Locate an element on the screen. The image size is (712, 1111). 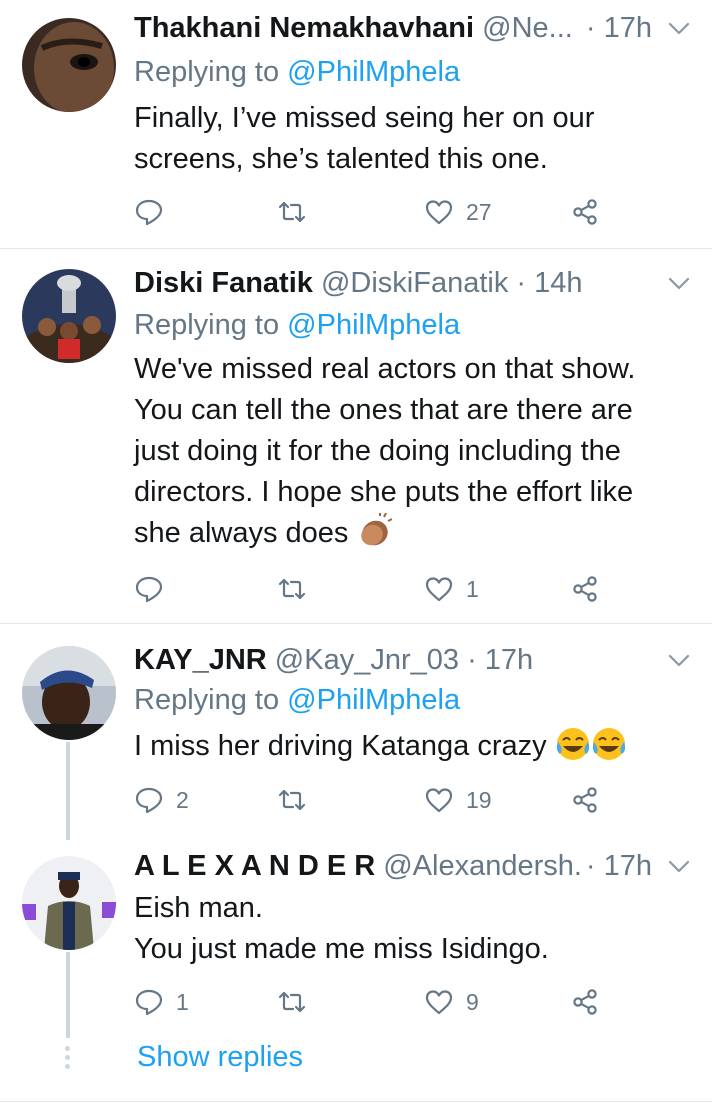
tweet-actions: 1 is located at coordinates (374, 589).